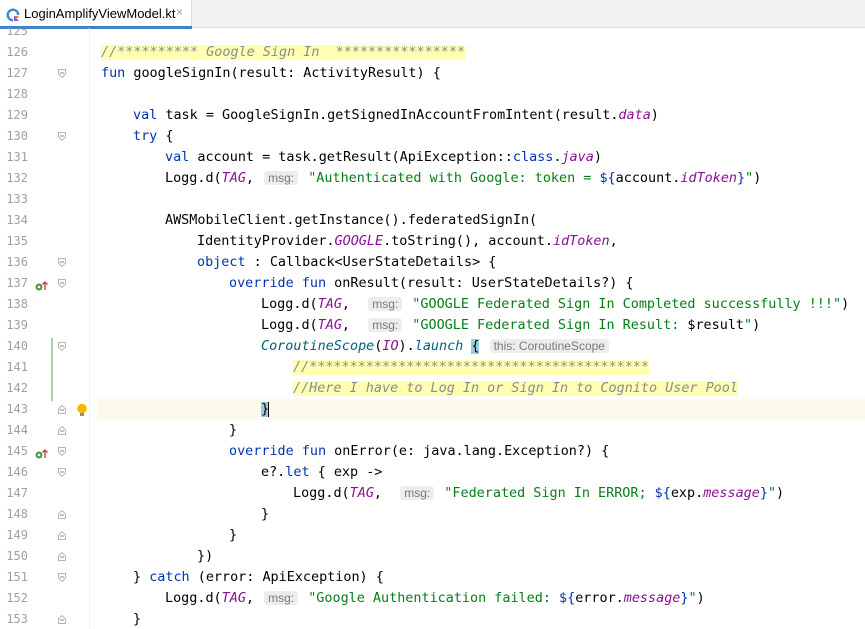 Image resolution: width=865 pixels, height=629 pixels. What do you see at coordinates (17, 94) in the screenshot?
I see `line-number: 128` at bounding box center [17, 94].